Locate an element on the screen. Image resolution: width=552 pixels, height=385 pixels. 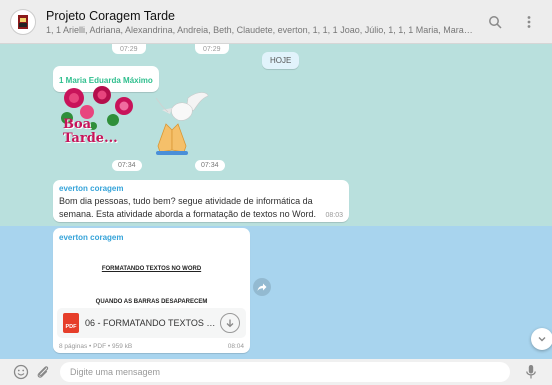
pdf-file-icon: PDF is located at coordinates (71, 323).